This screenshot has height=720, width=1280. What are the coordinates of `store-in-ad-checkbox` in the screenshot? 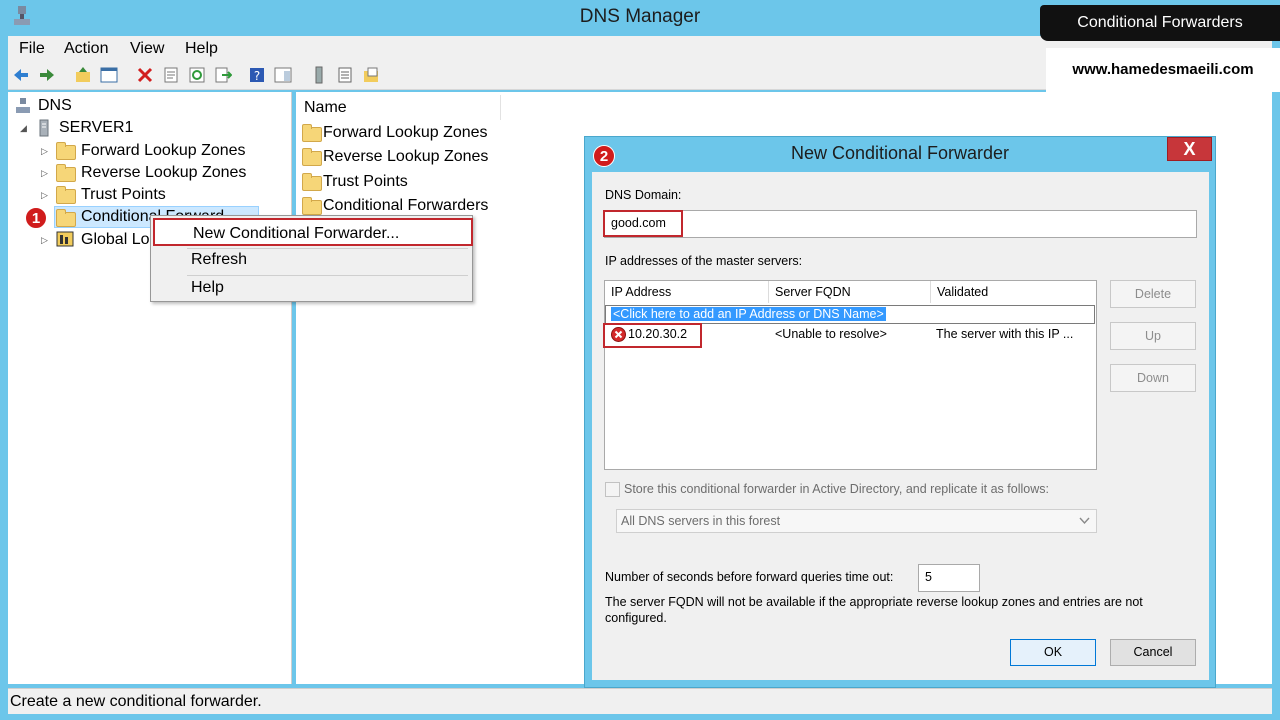 It's located at (612, 489).